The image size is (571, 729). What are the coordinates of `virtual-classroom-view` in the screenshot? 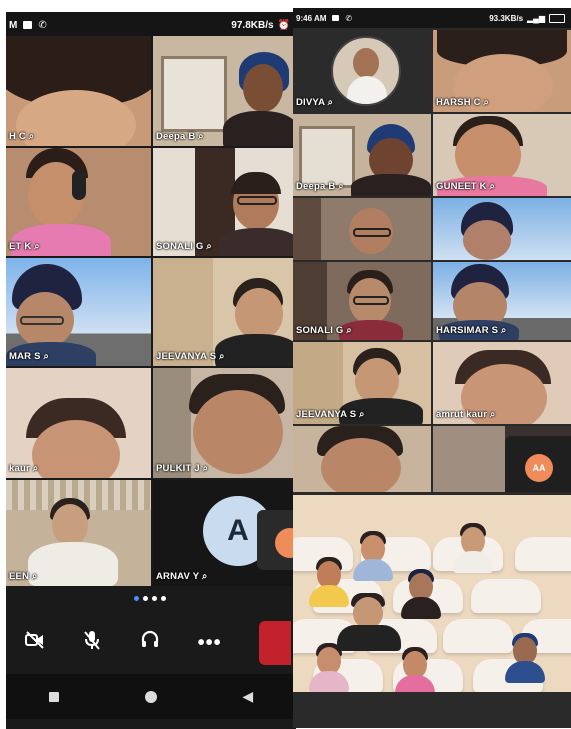 It's located at (432, 597).